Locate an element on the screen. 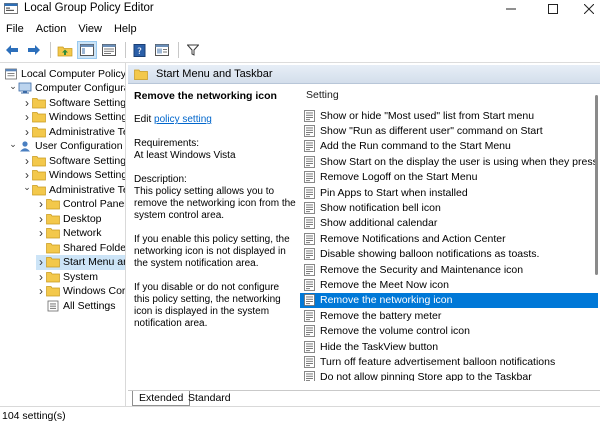 This screenshot has width=600, height=424. column-header-setting: Setting is located at coordinates (322, 95).